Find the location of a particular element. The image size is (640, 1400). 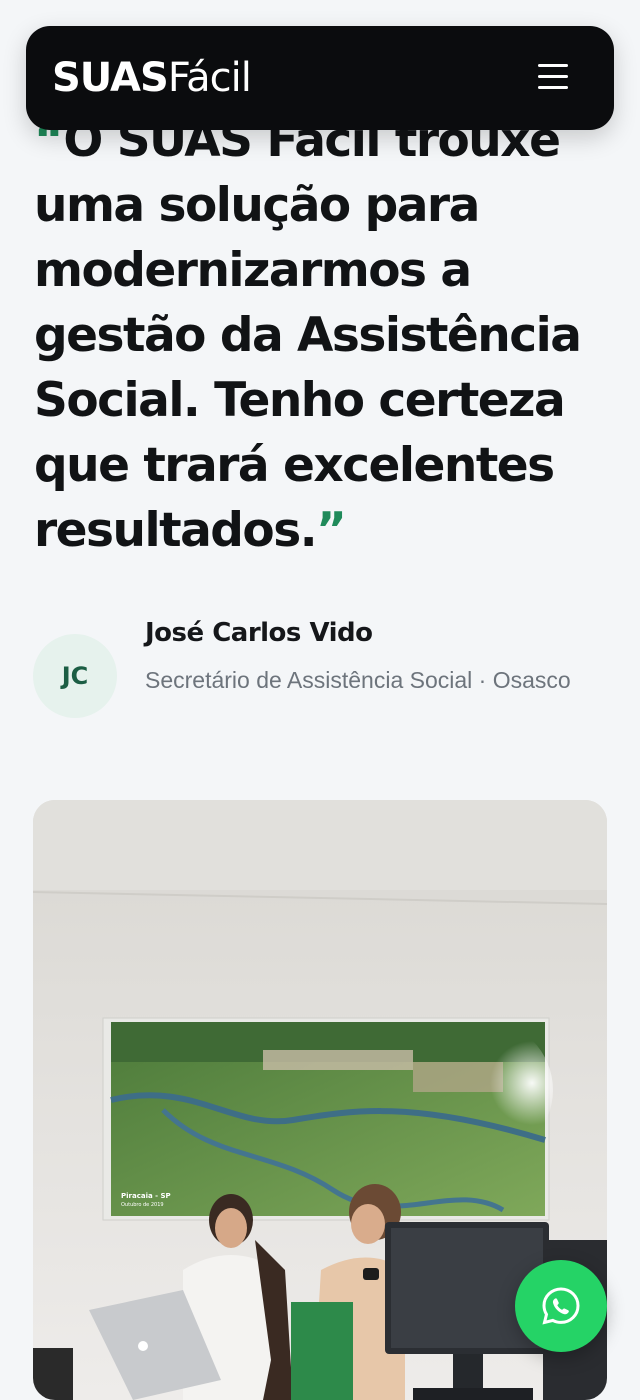

logo-light-text: Fácil is located at coordinates (209, 78).